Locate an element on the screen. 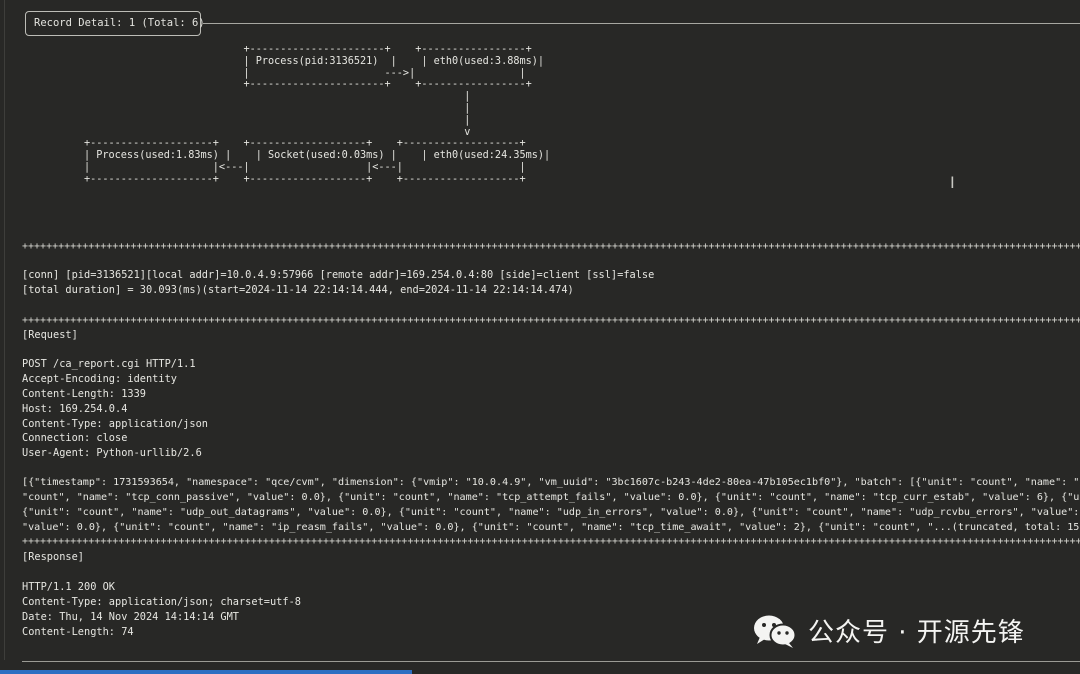  response-header-field: Content-Length: 74 is located at coordinates (78, 632).